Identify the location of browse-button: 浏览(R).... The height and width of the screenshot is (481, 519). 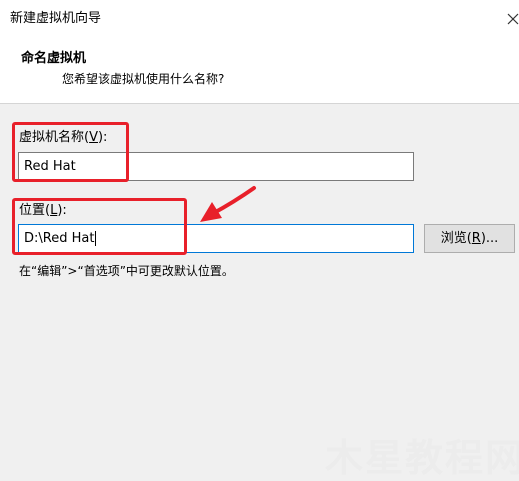
(469, 238).